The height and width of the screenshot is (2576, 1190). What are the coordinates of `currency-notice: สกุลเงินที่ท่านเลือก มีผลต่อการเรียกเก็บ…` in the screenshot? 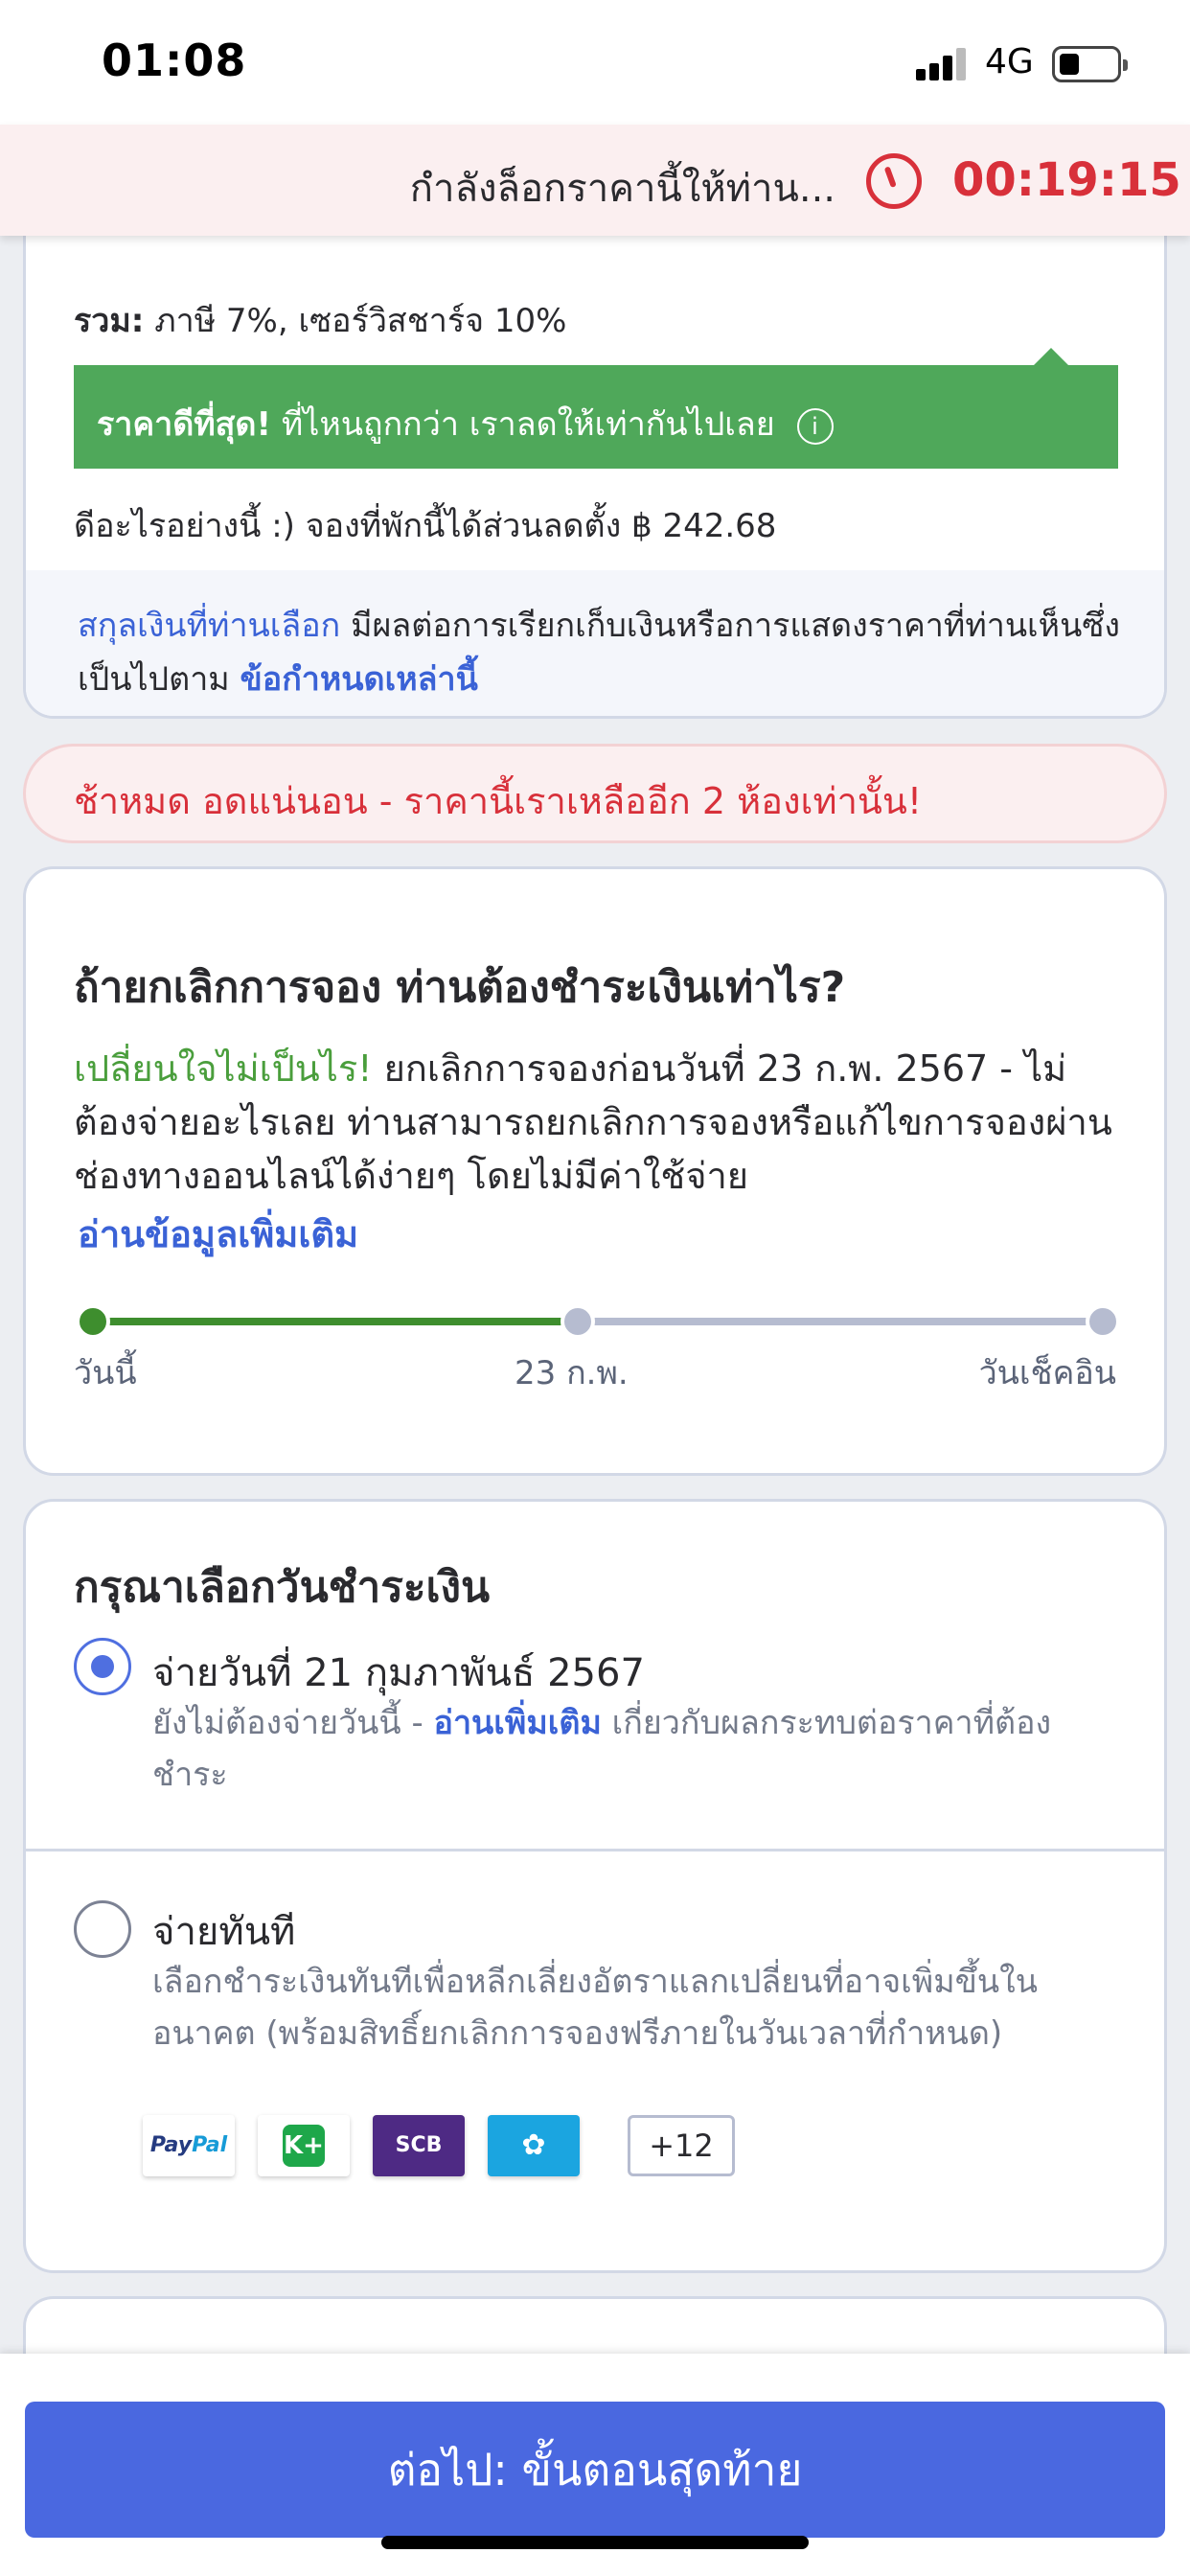 It's located at (595, 643).